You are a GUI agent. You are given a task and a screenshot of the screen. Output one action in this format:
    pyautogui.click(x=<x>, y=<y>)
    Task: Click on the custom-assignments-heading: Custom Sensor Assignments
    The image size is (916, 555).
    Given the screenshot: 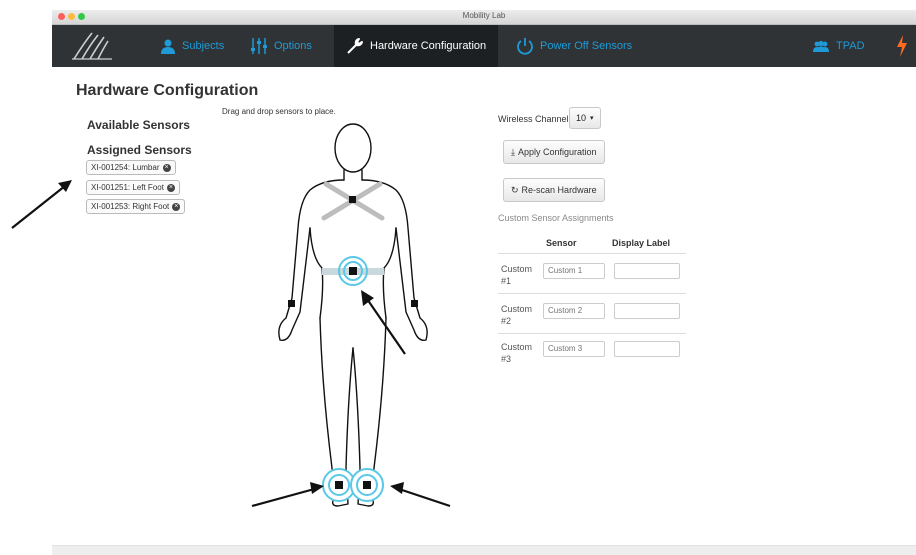 What is the action you would take?
    pyautogui.click(x=556, y=218)
    